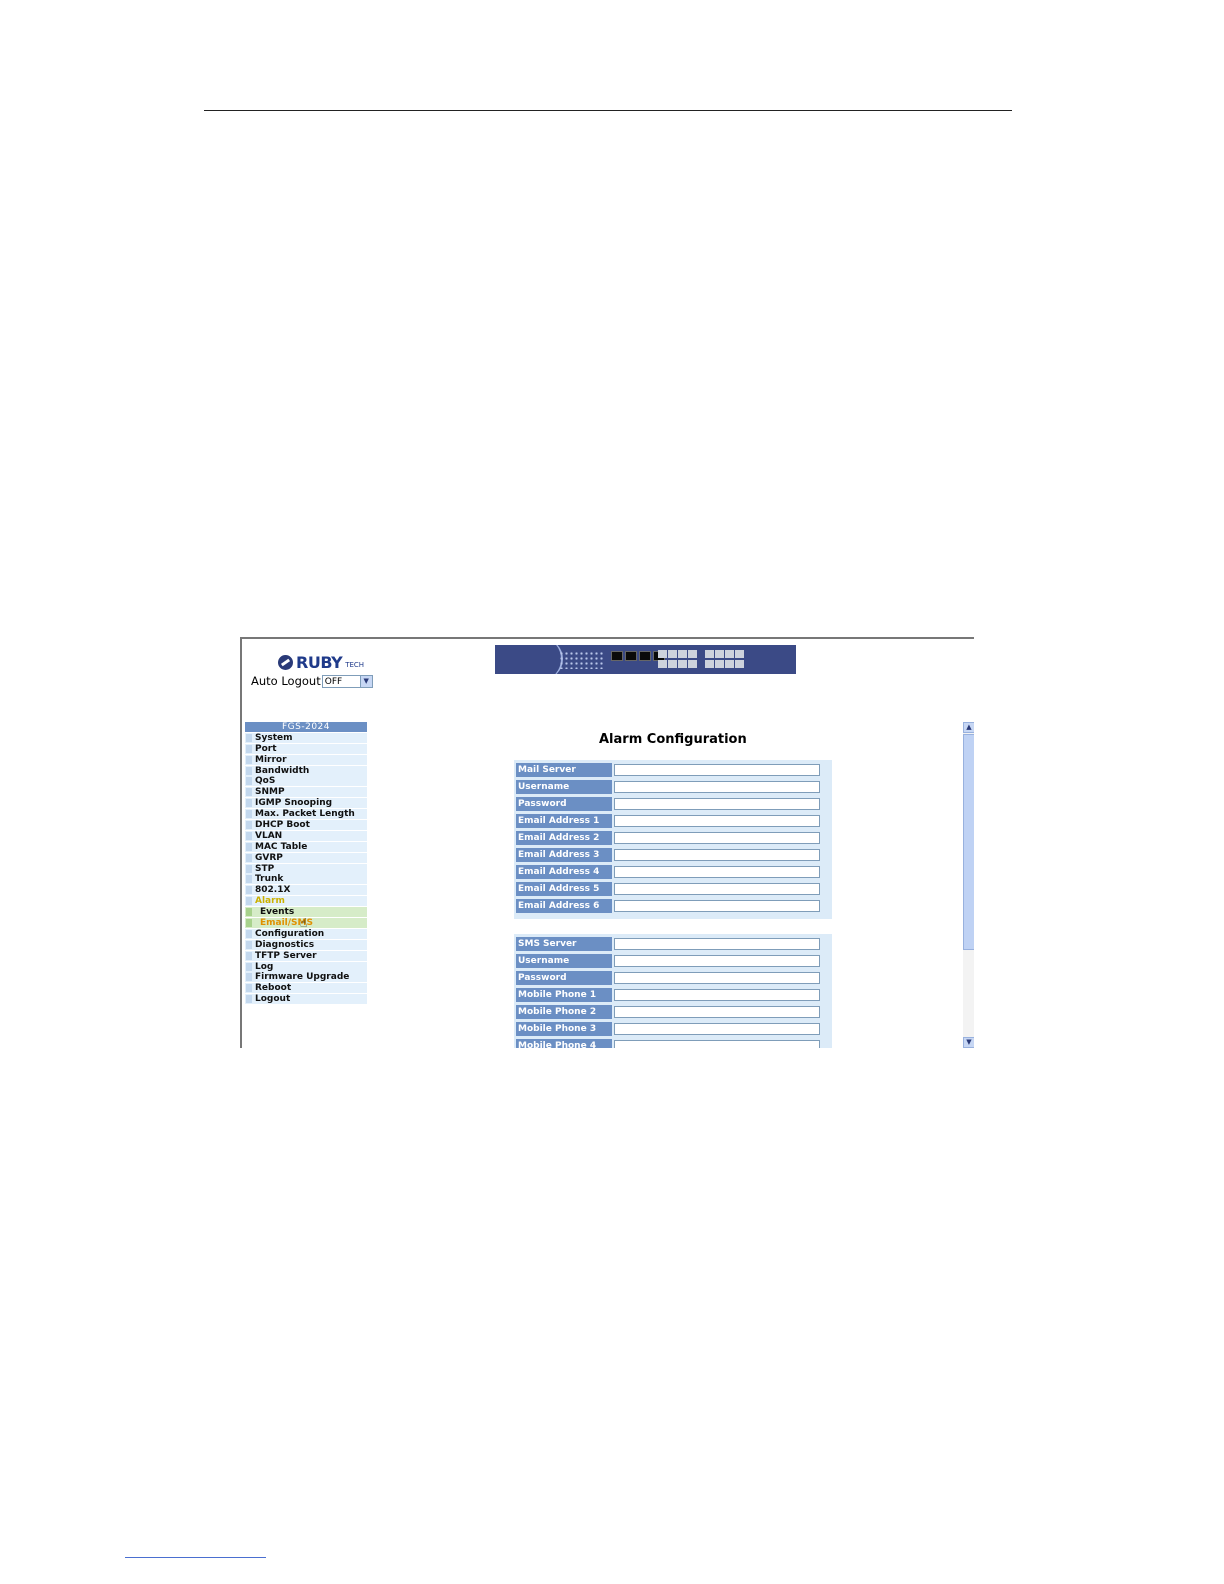 The height and width of the screenshot is (1584, 1224). I want to click on logo-subtext: TECH, so click(355, 665).